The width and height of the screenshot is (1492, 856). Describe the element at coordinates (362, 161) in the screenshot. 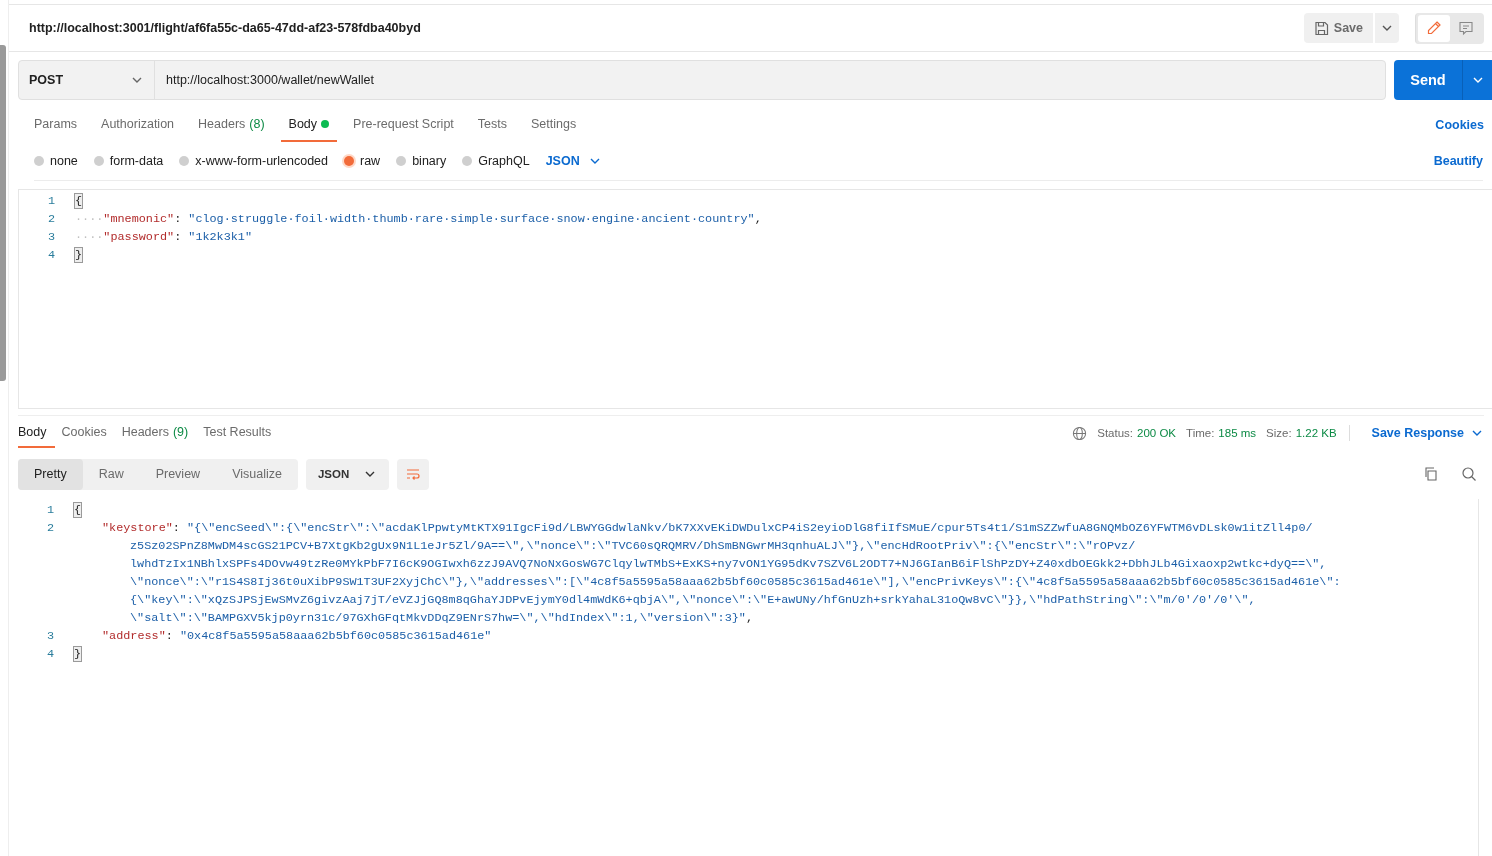

I see `body-type-radio: raw` at that location.